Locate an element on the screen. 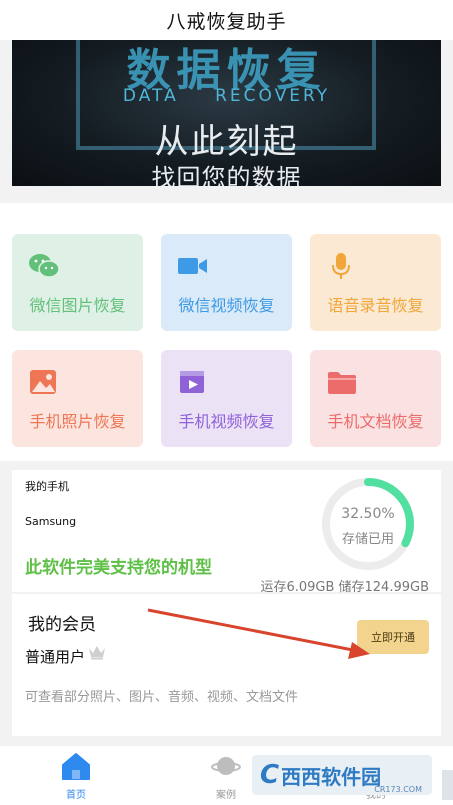  watermark-sub: CR173.COM is located at coordinates (398, 789).